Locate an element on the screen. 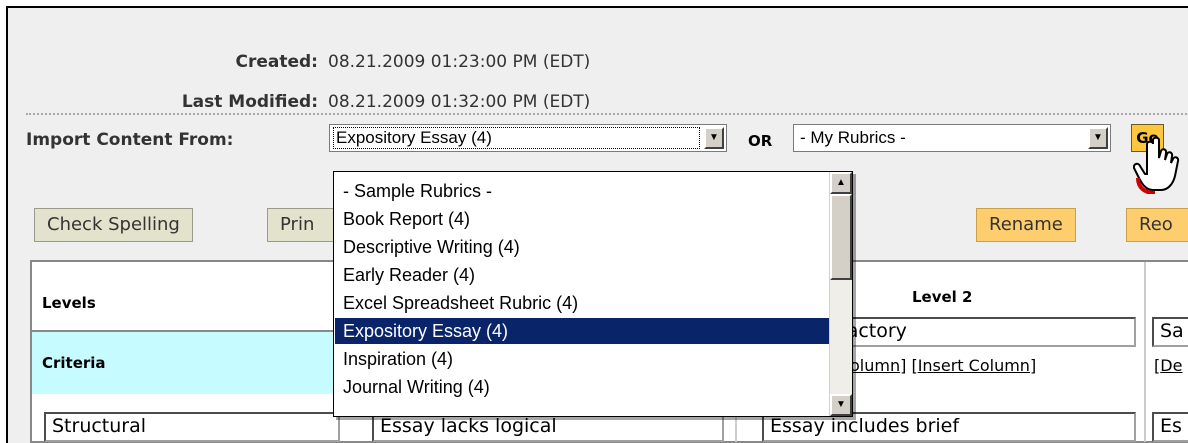 The width and height of the screenshot is (1188, 443). dropdown-option: Excel Spreadsheet Rubric (4) is located at coordinates (582, 303).